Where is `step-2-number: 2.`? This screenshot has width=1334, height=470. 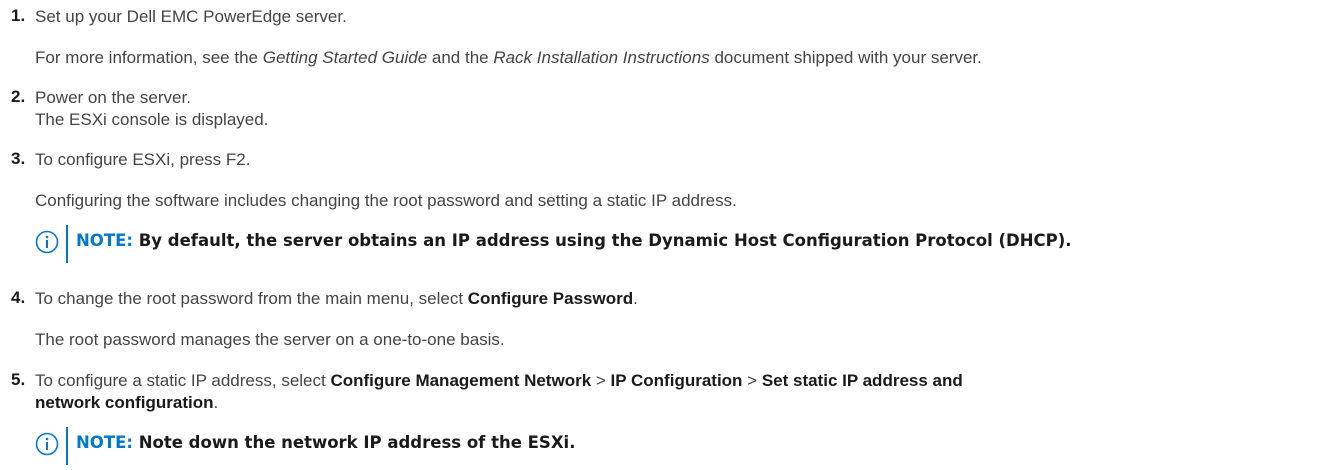
step-2-number: 2. is located at coordinates (18, 96).